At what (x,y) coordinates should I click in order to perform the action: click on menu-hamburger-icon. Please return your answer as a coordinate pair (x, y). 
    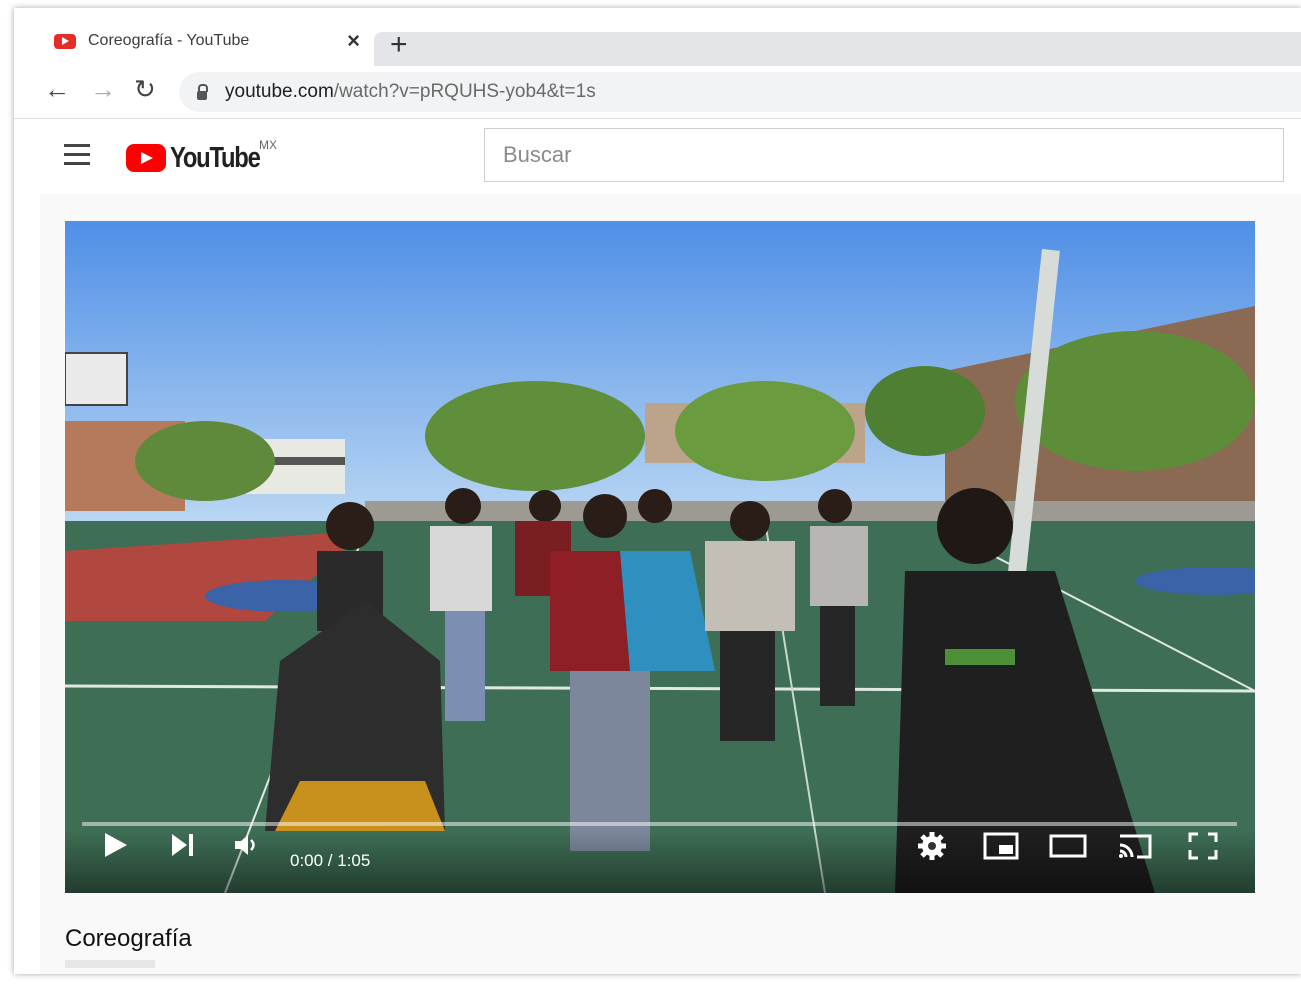
    Looking at the image, I should click on (77, 154).